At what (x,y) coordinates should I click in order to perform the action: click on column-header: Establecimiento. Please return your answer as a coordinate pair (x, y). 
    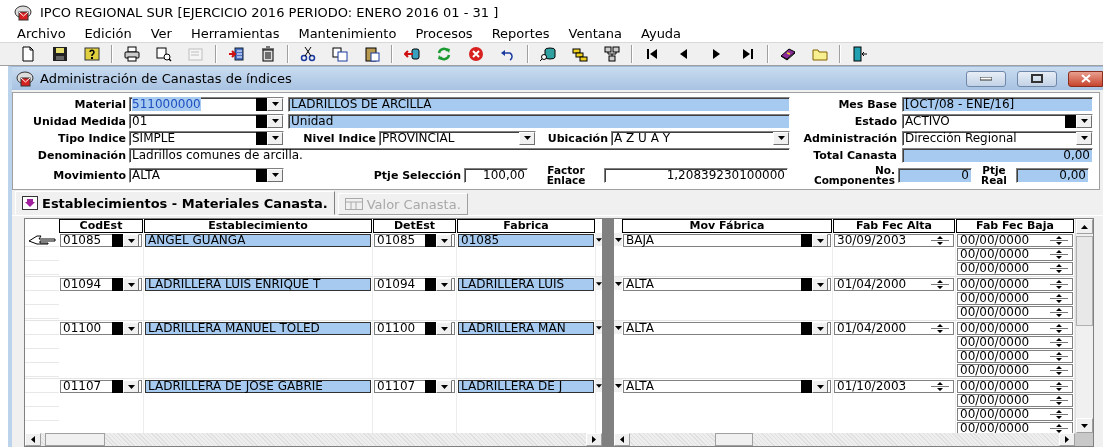
    Looking at the image, I should click on (258, 226).